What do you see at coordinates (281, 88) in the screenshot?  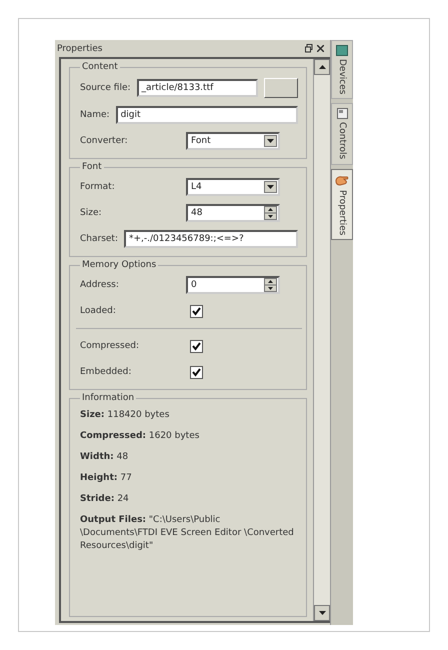 I see `browse-button` at bounding box center [281, 88].